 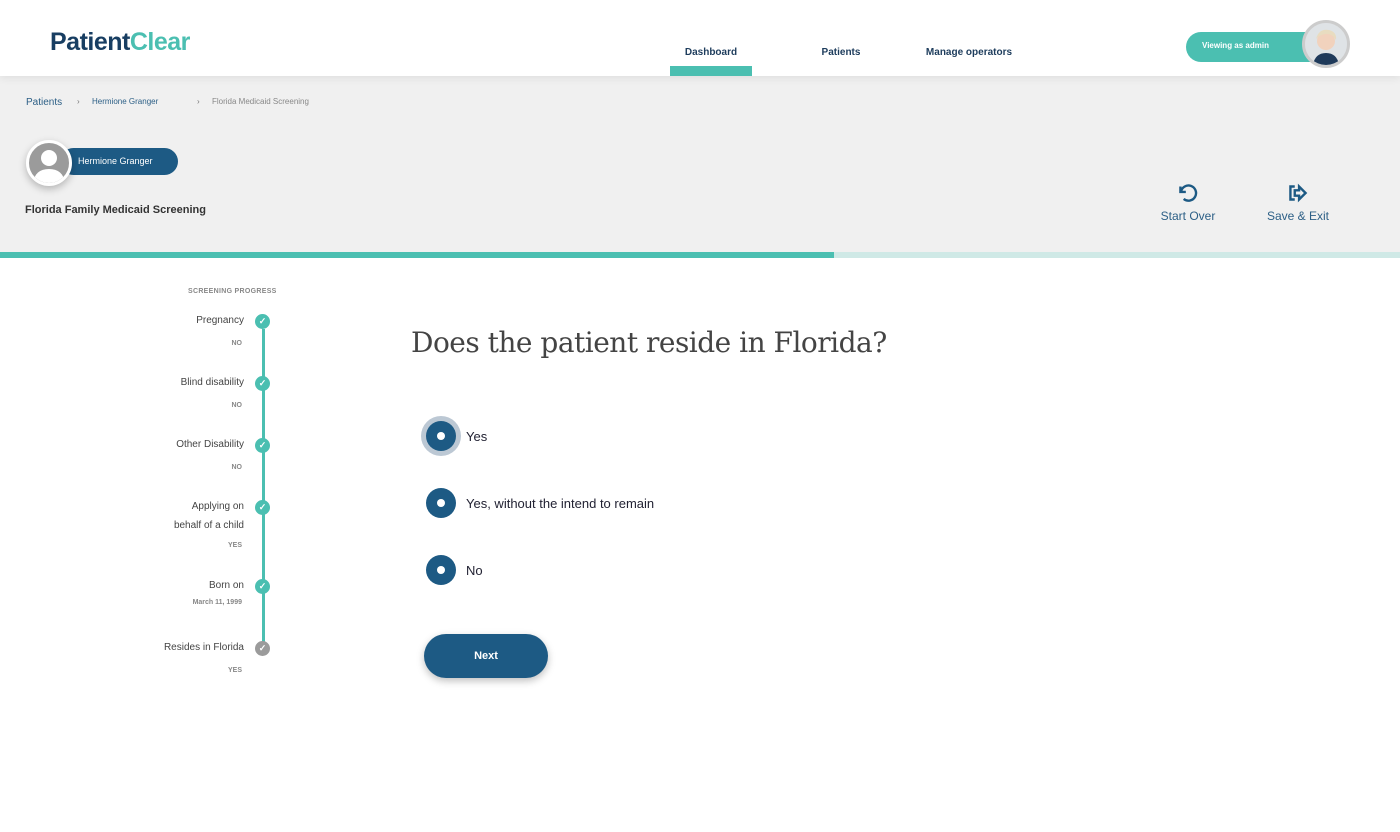 What do you see at coordinates (841, 52) in the screenshot?
I see `nav-patients: Patients` at bounding box center [841, 52].